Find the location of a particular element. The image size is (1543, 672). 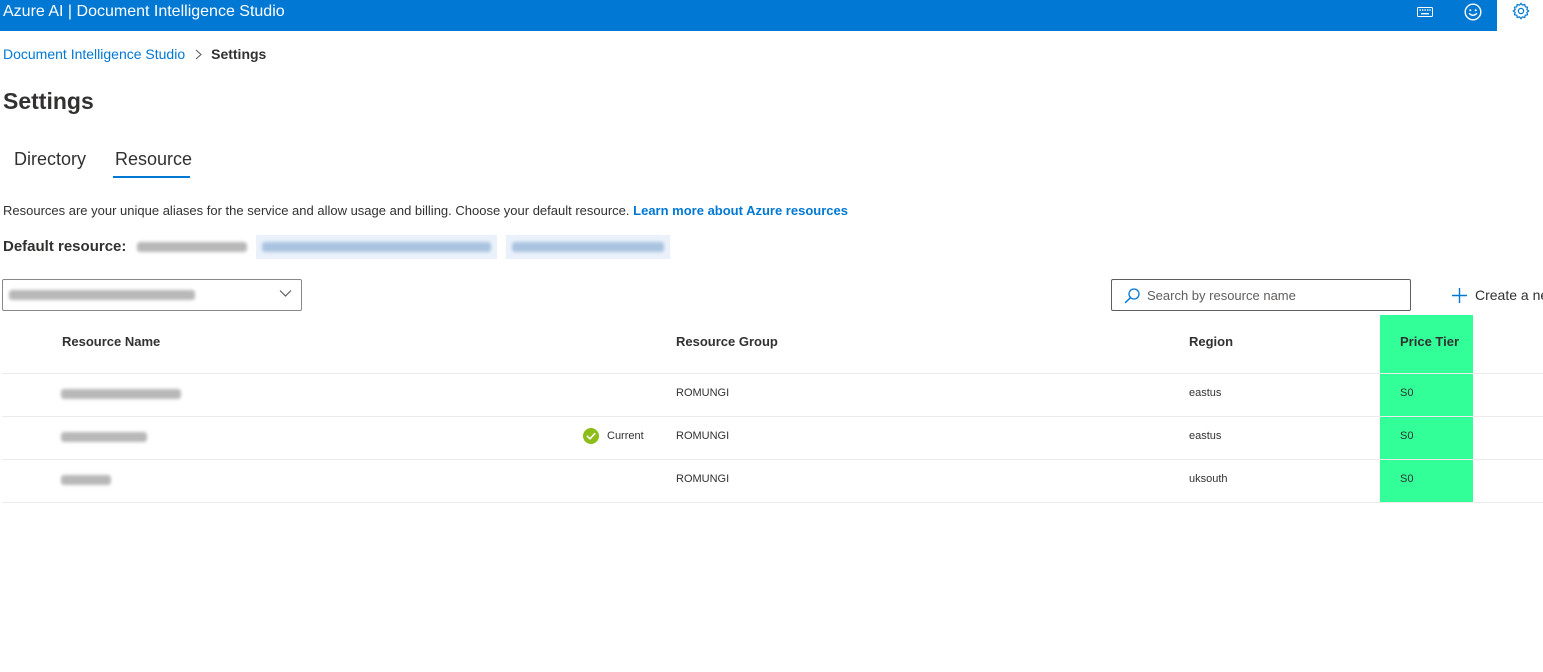

app-title: Azure AI | Document Intelligence Studio is located at coordinates (144, 11).